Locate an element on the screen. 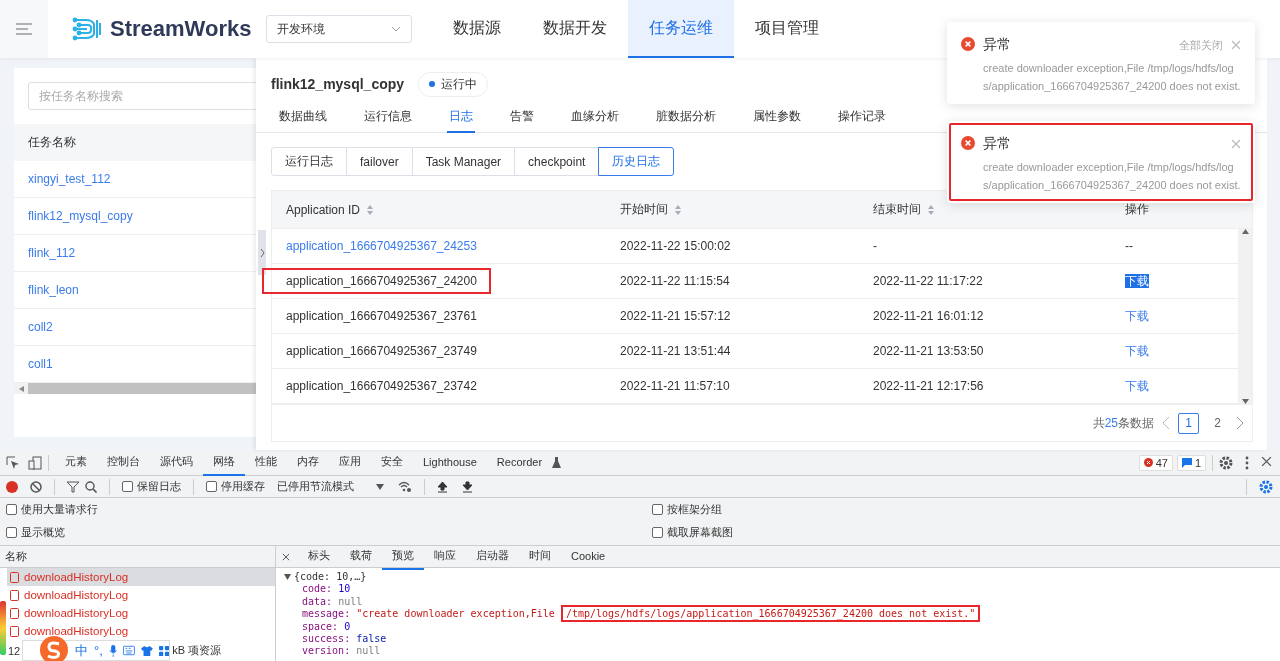 The height and width of the screenshot is (661, 1280). detail-tab: 启动器 is located at coordinates (492, 558).